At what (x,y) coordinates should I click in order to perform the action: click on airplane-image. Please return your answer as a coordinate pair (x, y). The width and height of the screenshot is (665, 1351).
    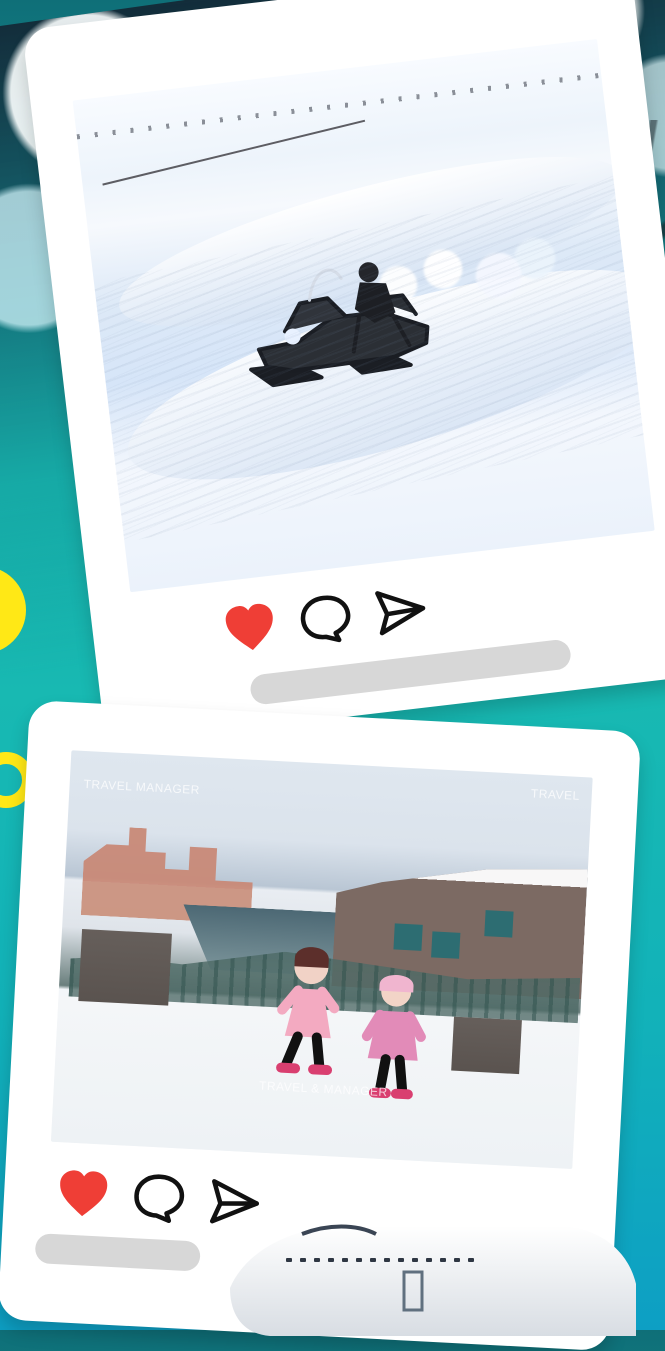
    Looking at the image, I should click on (433, 1280).